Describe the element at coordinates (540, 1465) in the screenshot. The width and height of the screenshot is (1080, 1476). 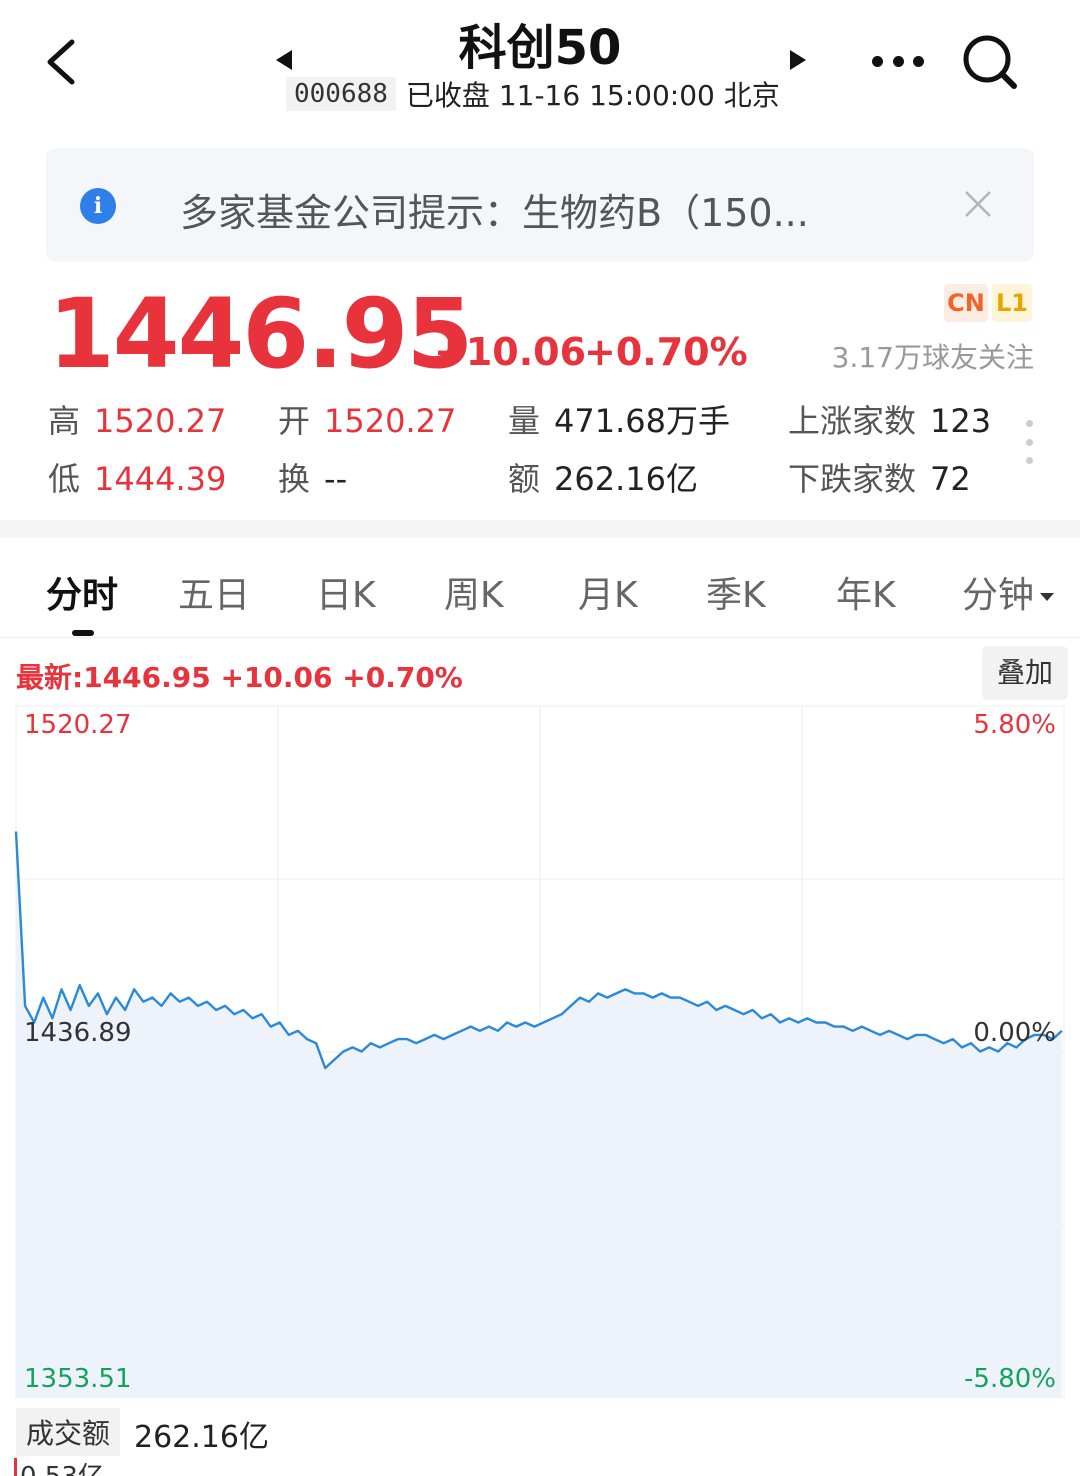
I see `volume-chart-strip` at that location.